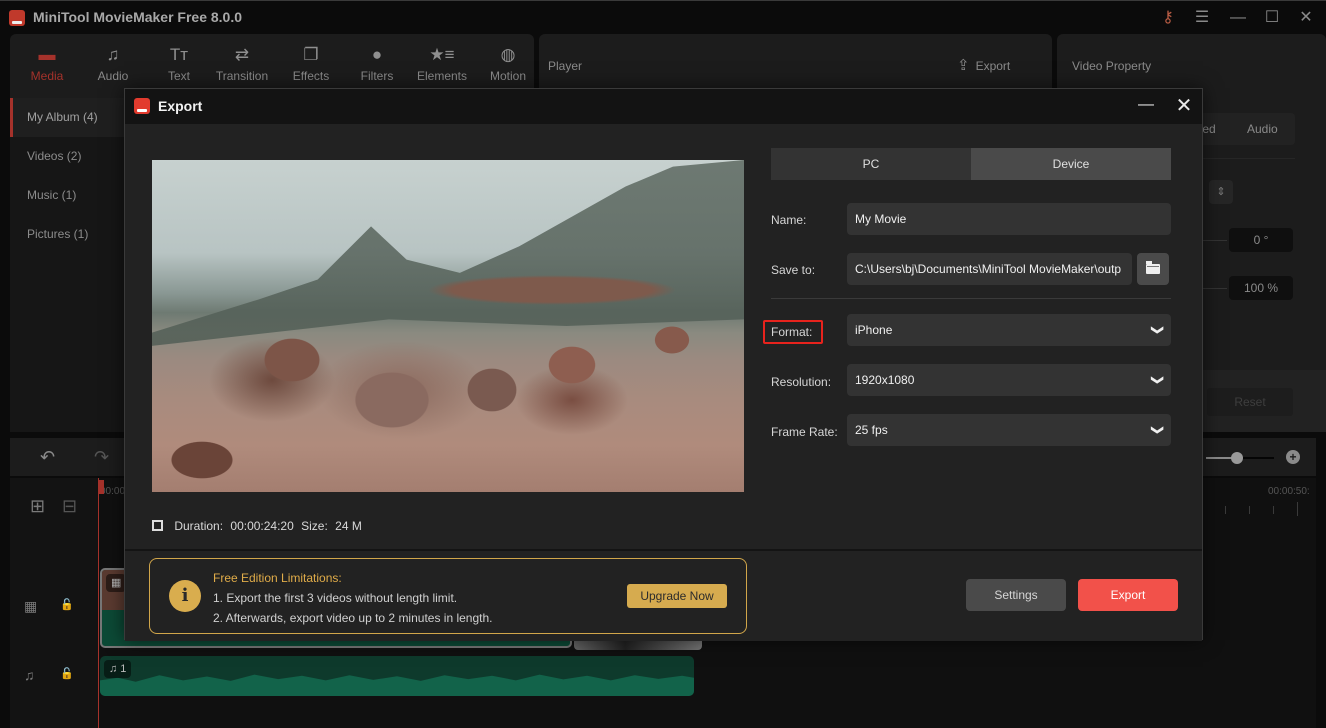 Image resolution: width=1326 pixels, height=728 pixels. I want to click on format-value: iPhone, so click(874, 330).